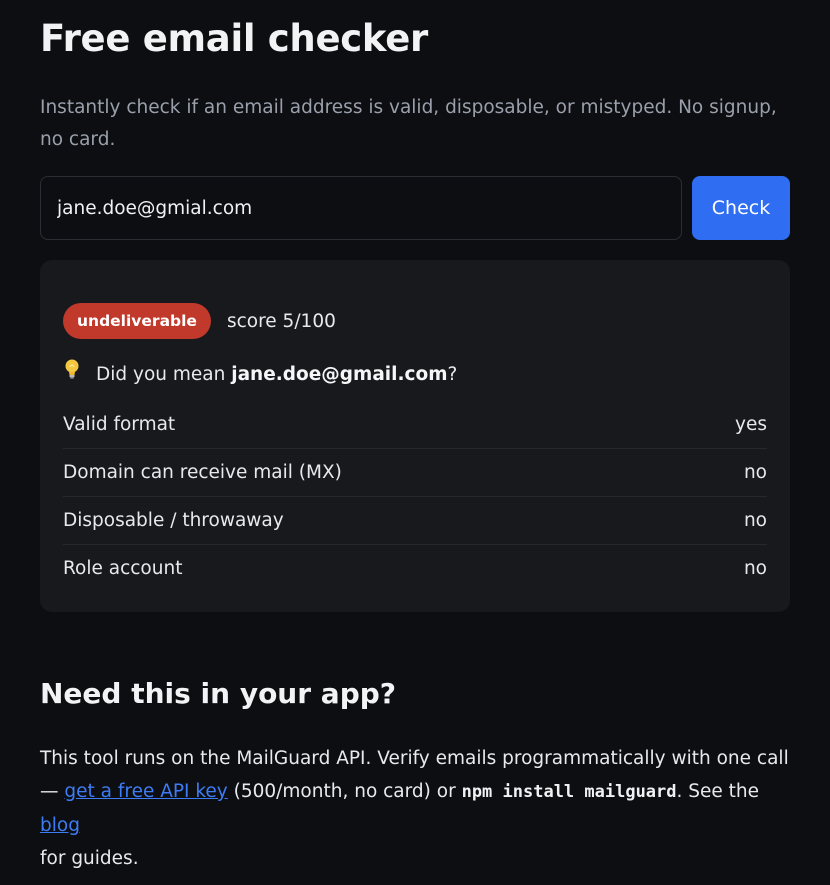  Describe the element at coordinates (415, 425) in the screenshot. I see `check-item-valid-format: Valid format yes` at that location.